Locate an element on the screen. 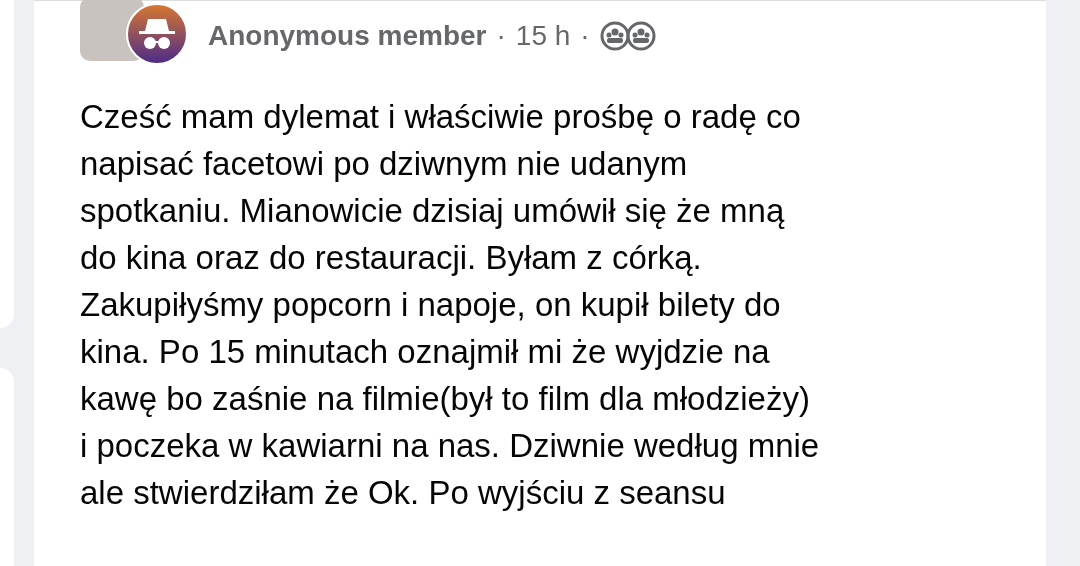 The image size is (1080, 566). incognito-avatar-icon is located at coordinates (157, 34).